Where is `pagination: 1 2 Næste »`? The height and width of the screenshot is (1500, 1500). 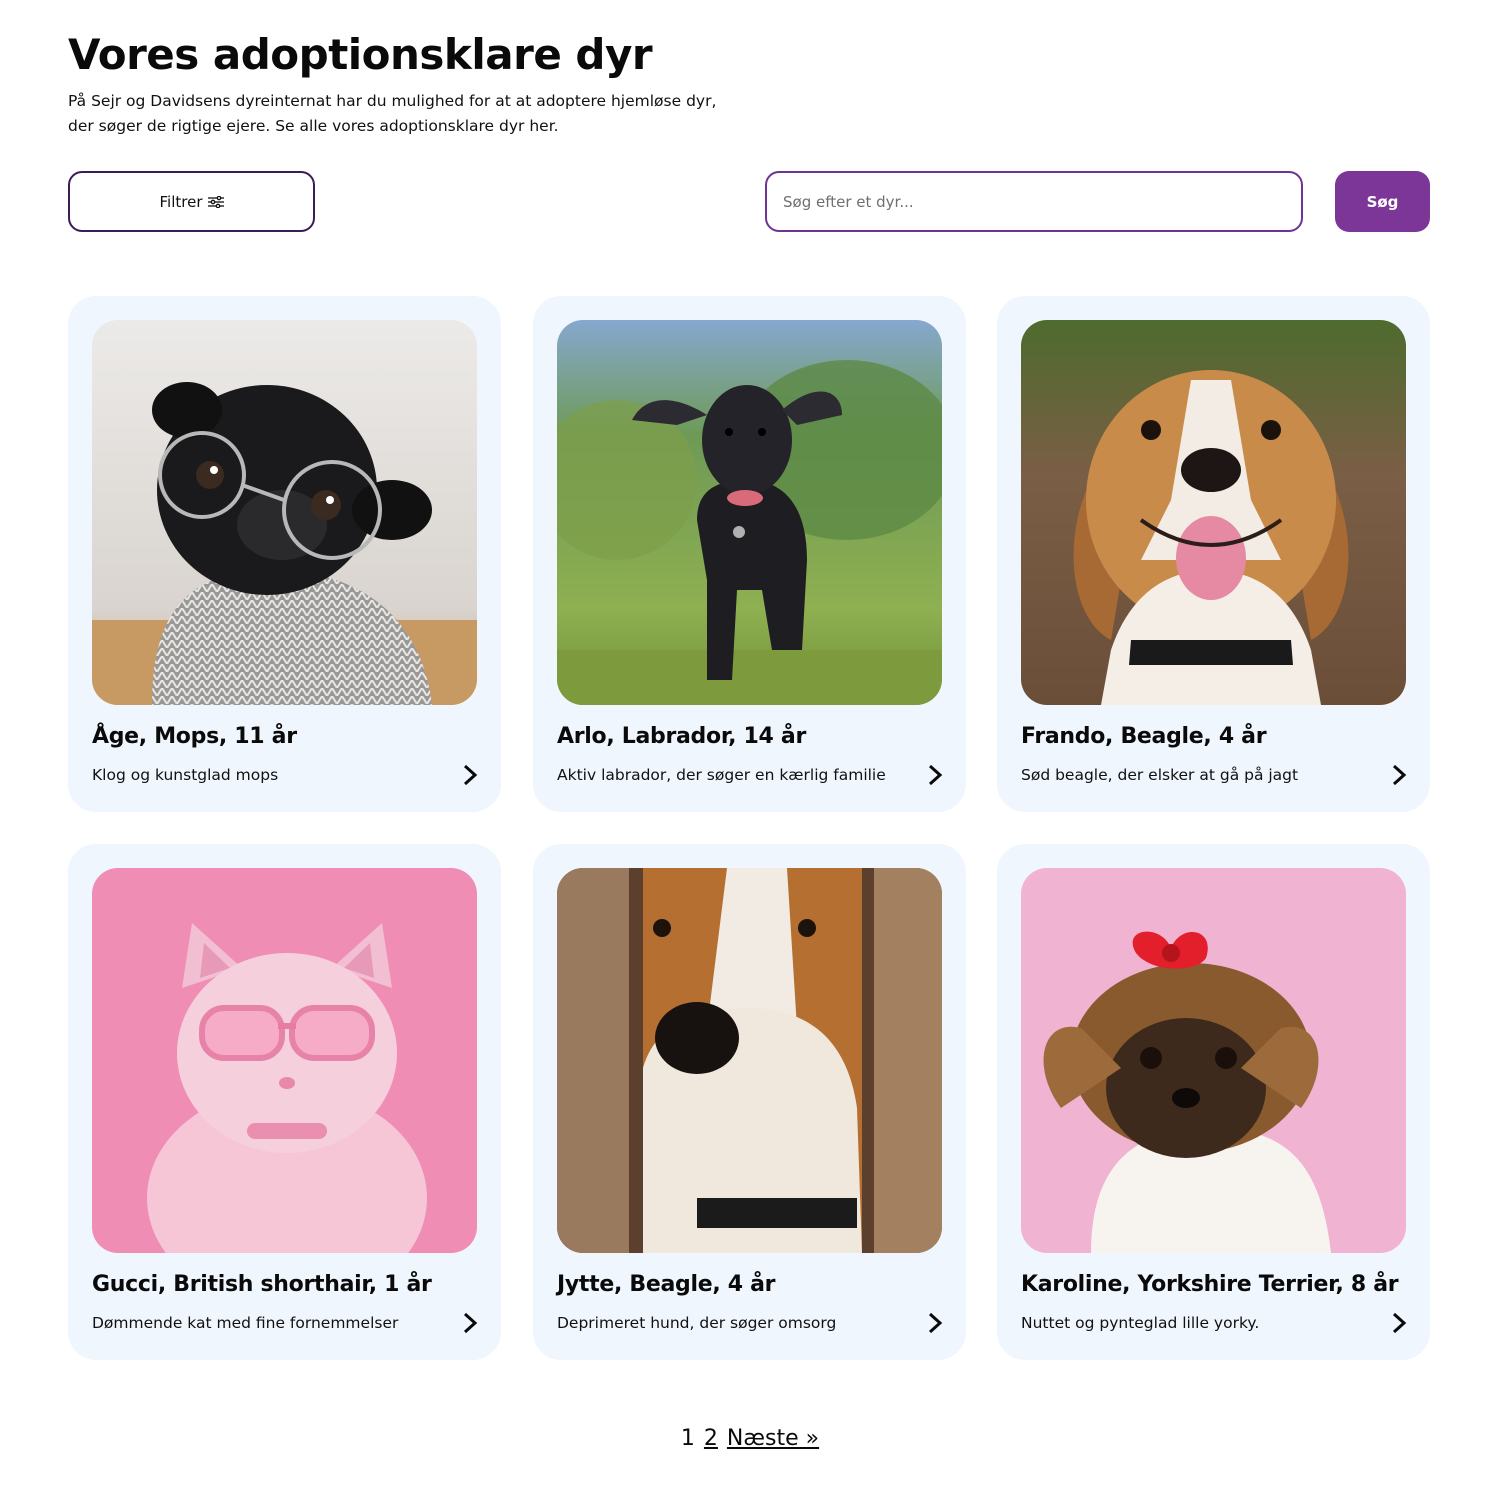
pagination: 1 2 Næste » is located at coordinates (750, 1438).